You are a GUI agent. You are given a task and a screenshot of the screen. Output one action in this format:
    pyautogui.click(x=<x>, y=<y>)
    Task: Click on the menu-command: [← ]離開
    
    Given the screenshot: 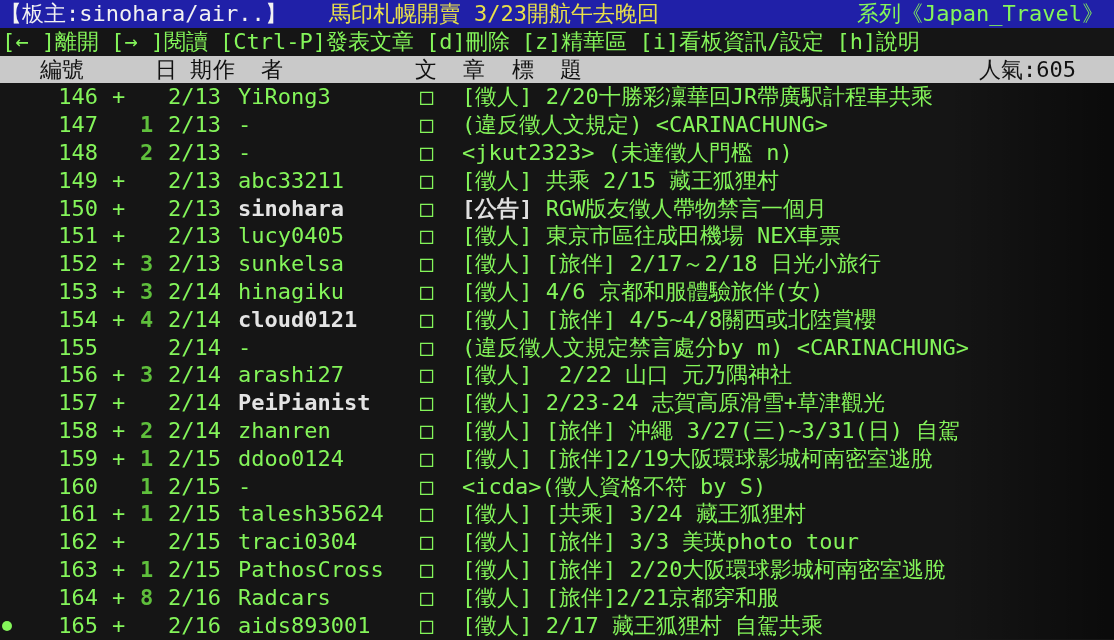 What is the action you would take?
    pyautogui.click(x=50, y=41)
    